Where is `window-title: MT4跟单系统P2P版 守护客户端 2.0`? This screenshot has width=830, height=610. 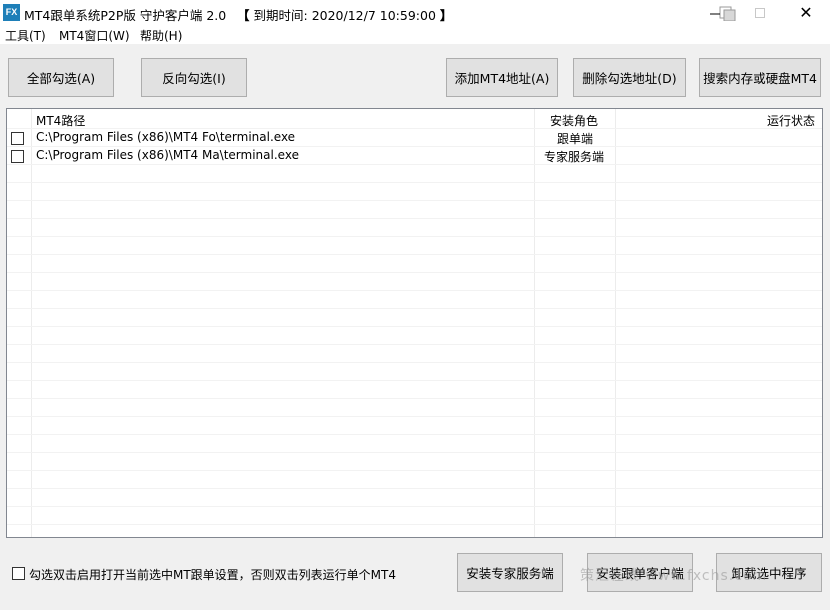 window-title: MT4跟单系统P2P版 守护客户端 2.0 is located at coordinates (125, 15).